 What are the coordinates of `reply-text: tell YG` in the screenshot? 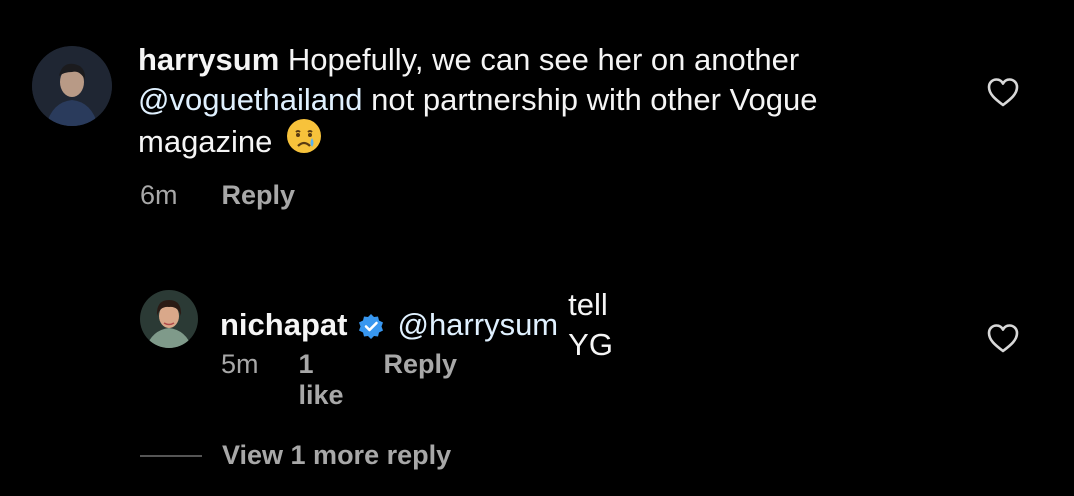 It's located at (590, 324).